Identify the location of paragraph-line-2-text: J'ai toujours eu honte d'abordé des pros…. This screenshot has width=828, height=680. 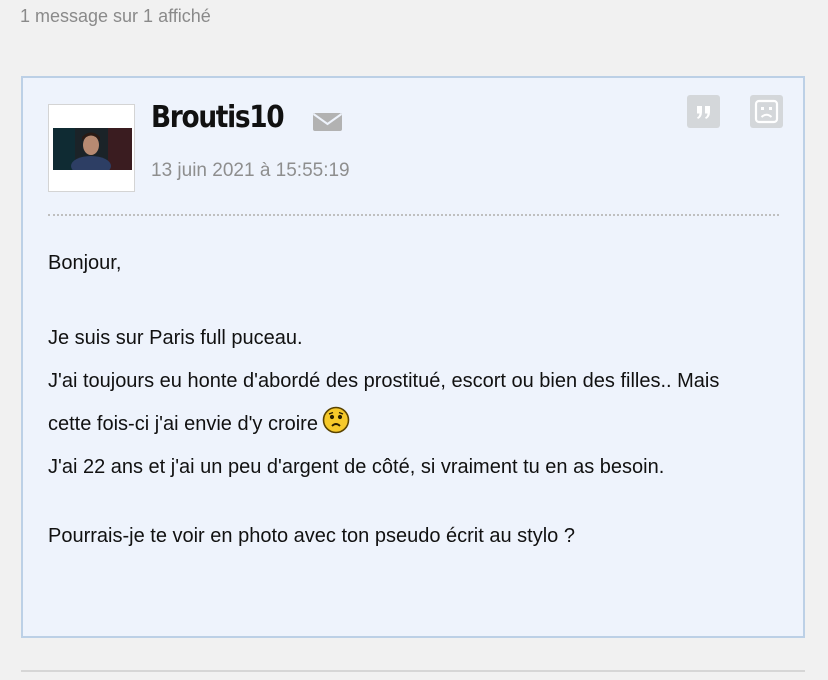
(384, 402).